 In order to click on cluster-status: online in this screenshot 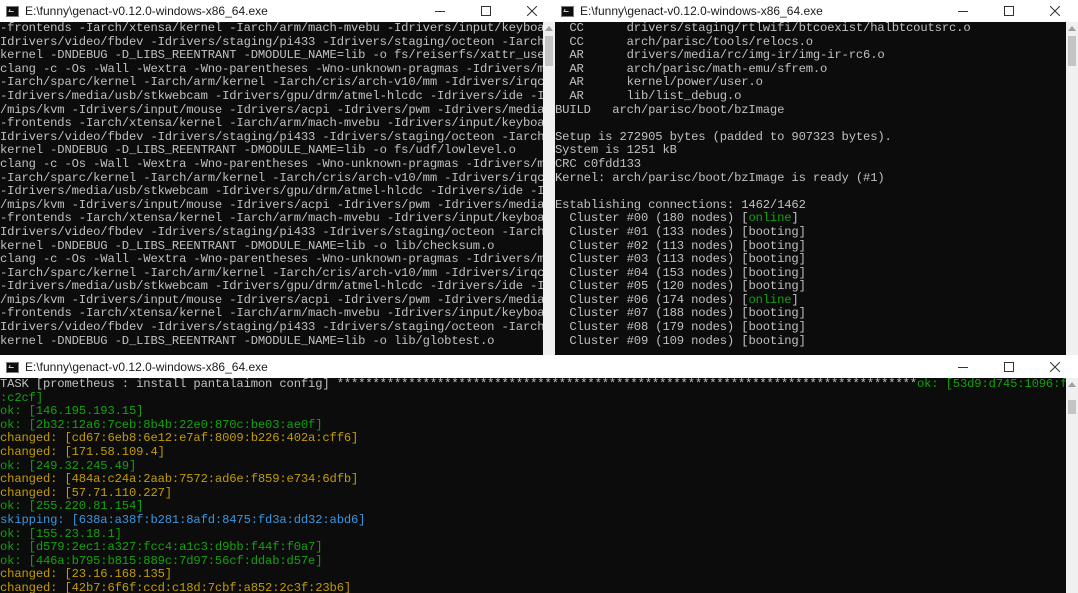, I will do `click(770, 218)`.